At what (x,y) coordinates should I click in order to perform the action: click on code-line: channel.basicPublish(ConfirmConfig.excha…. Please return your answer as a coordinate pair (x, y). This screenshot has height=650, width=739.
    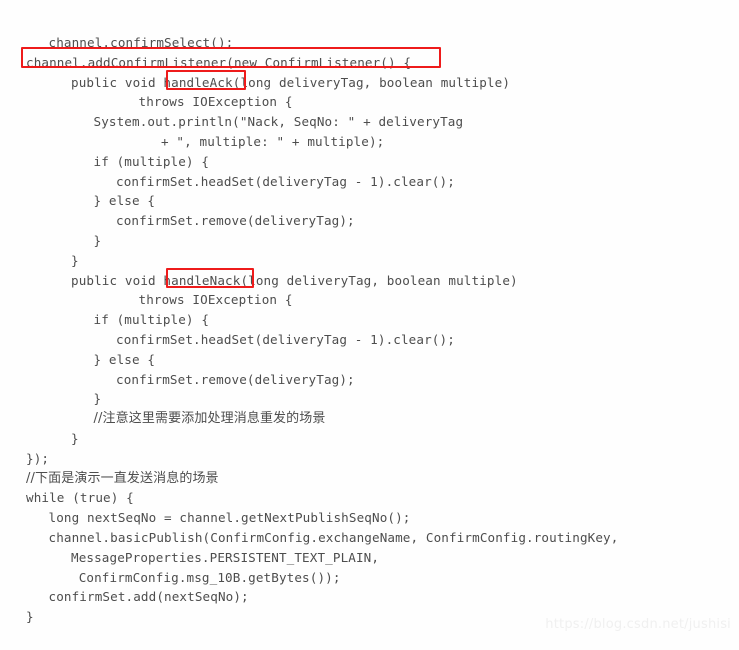
    Looking at the image, I should click on (333, 537).